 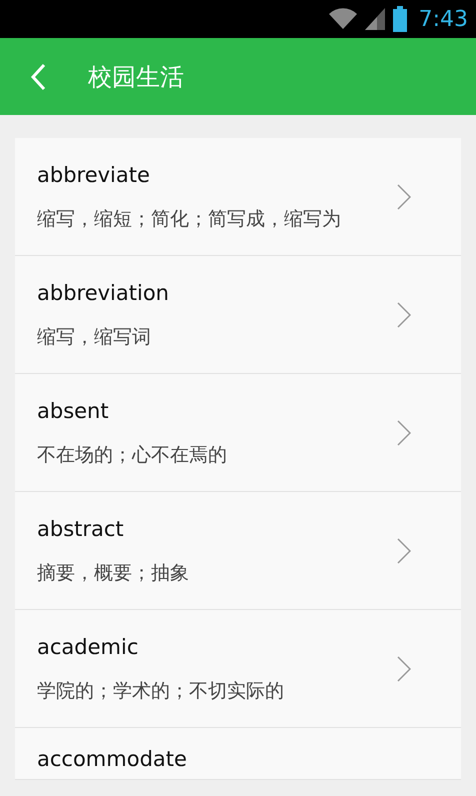 I want to click on wifi-icon, so click(x=342, y=19).